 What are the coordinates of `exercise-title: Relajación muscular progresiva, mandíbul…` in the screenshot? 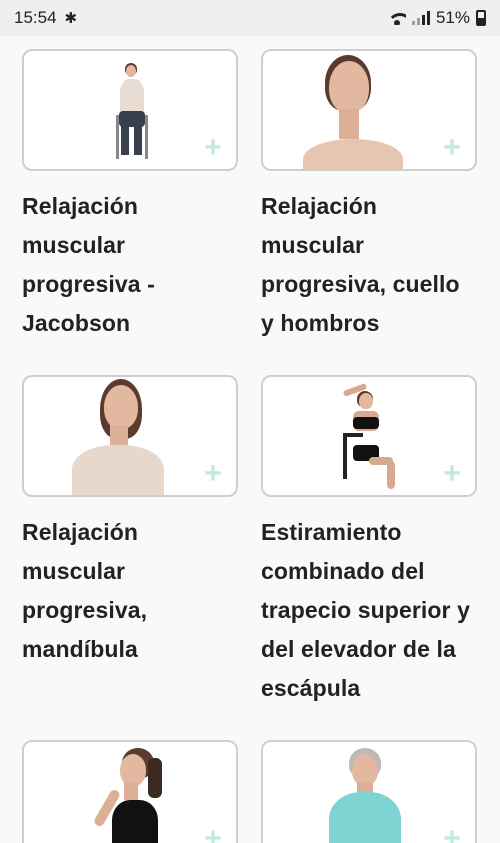 It's located at (130, 591).